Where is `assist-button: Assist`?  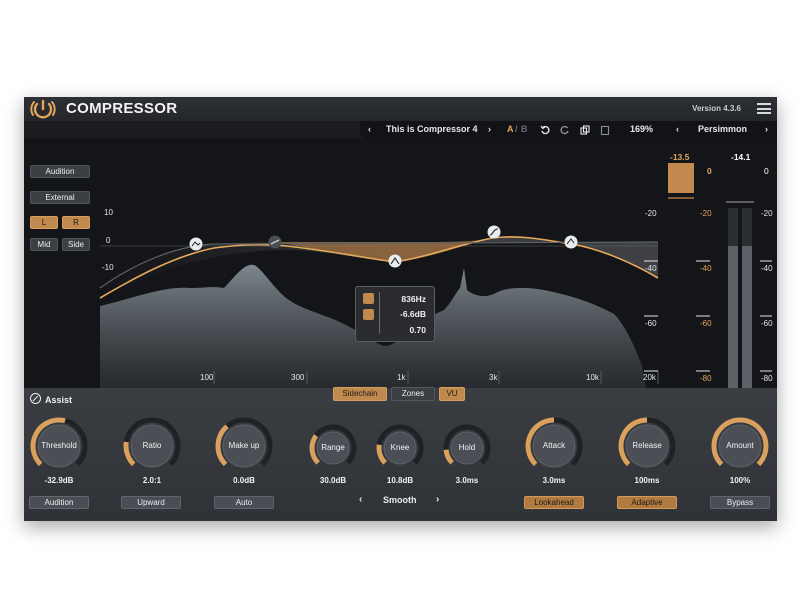
assist-button: Assist is located at coordinates (51, 399).